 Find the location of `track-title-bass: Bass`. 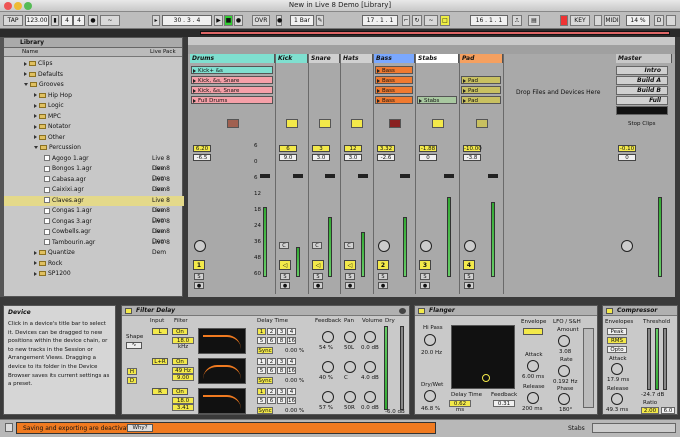

track-title-bass: Bass is located at coordinates (394, 58).